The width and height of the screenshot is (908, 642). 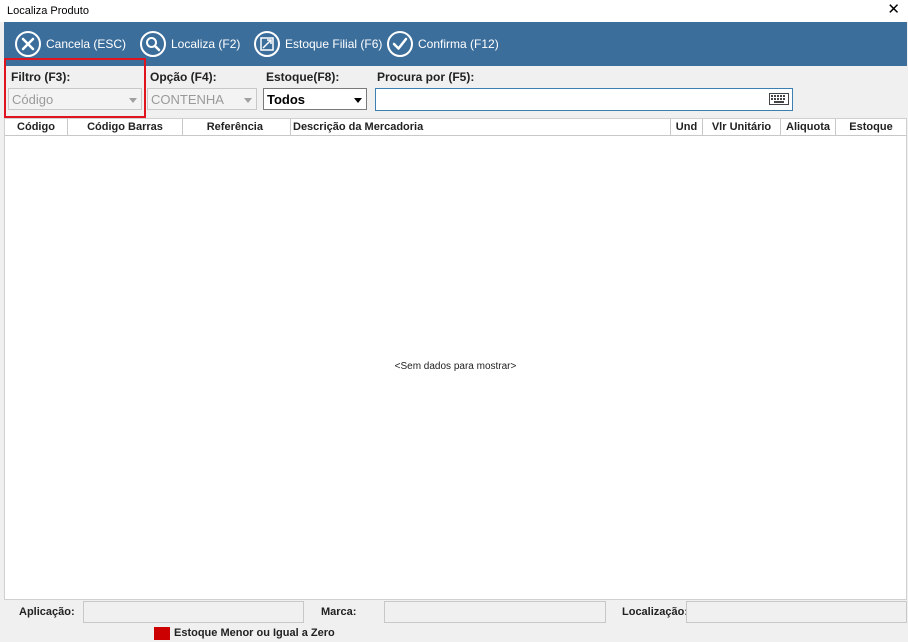 What do you see at coordinates (808, 127) in the screenshot?
I see `col-aliquota: Aliquota` at bounding box center [808, 127].